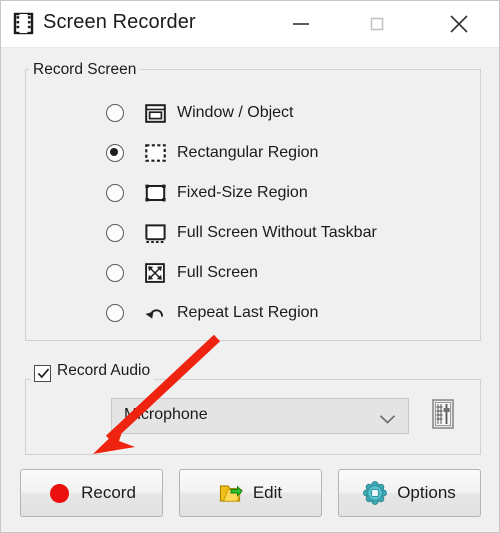 This screenshot has height=533, width=500. I want to click on fixed-rectangle-icon, so click(155, 193).